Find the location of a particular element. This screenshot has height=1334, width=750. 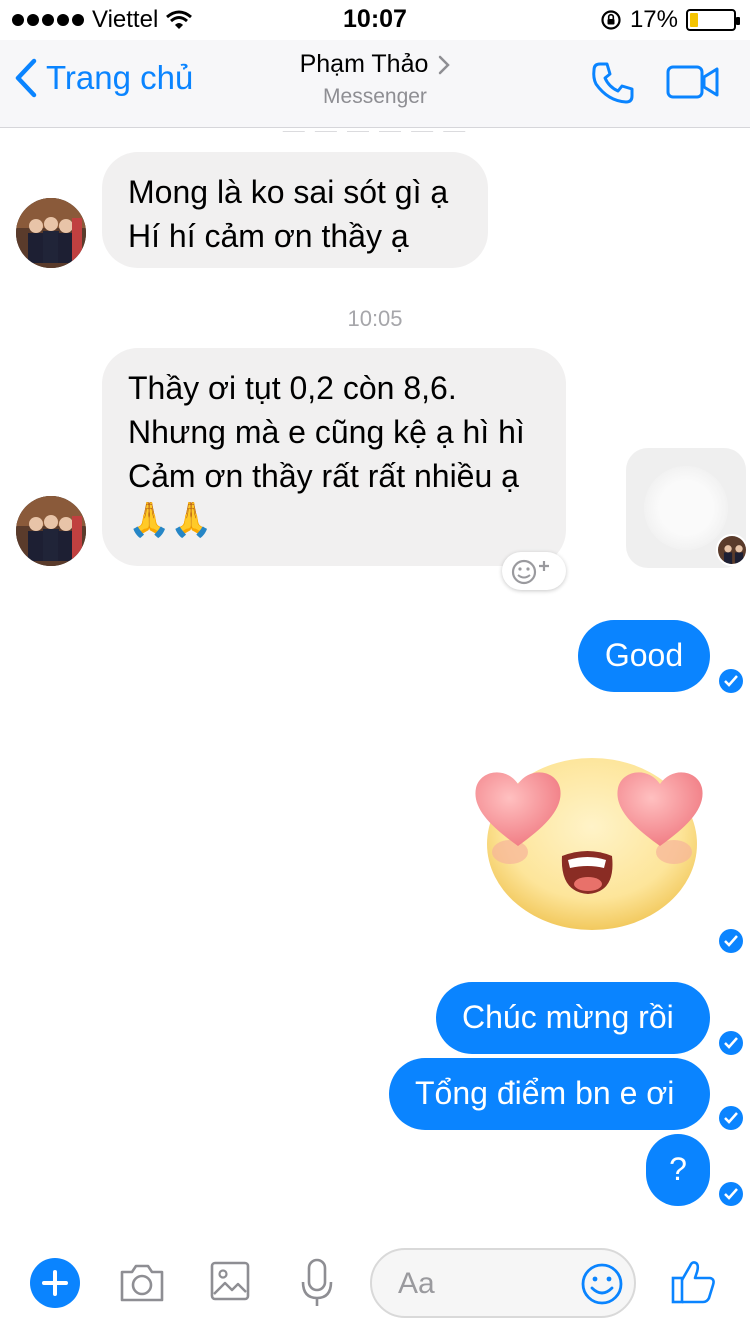

seen-avatar is located at coordinates (732, 550).